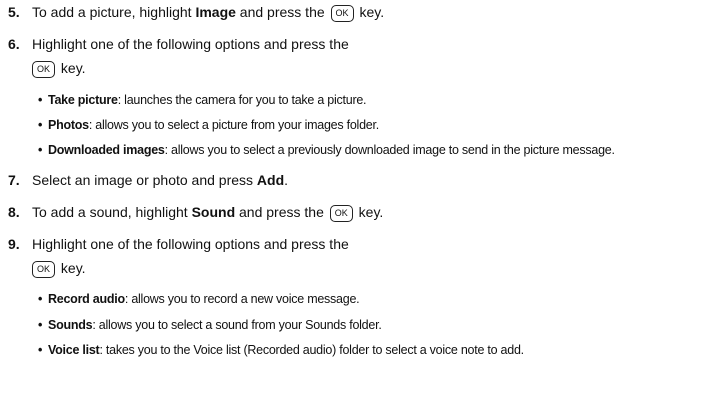 The width and height of the screenshot is (721, 411). I want to click on step-text: ., so click(286, 180).